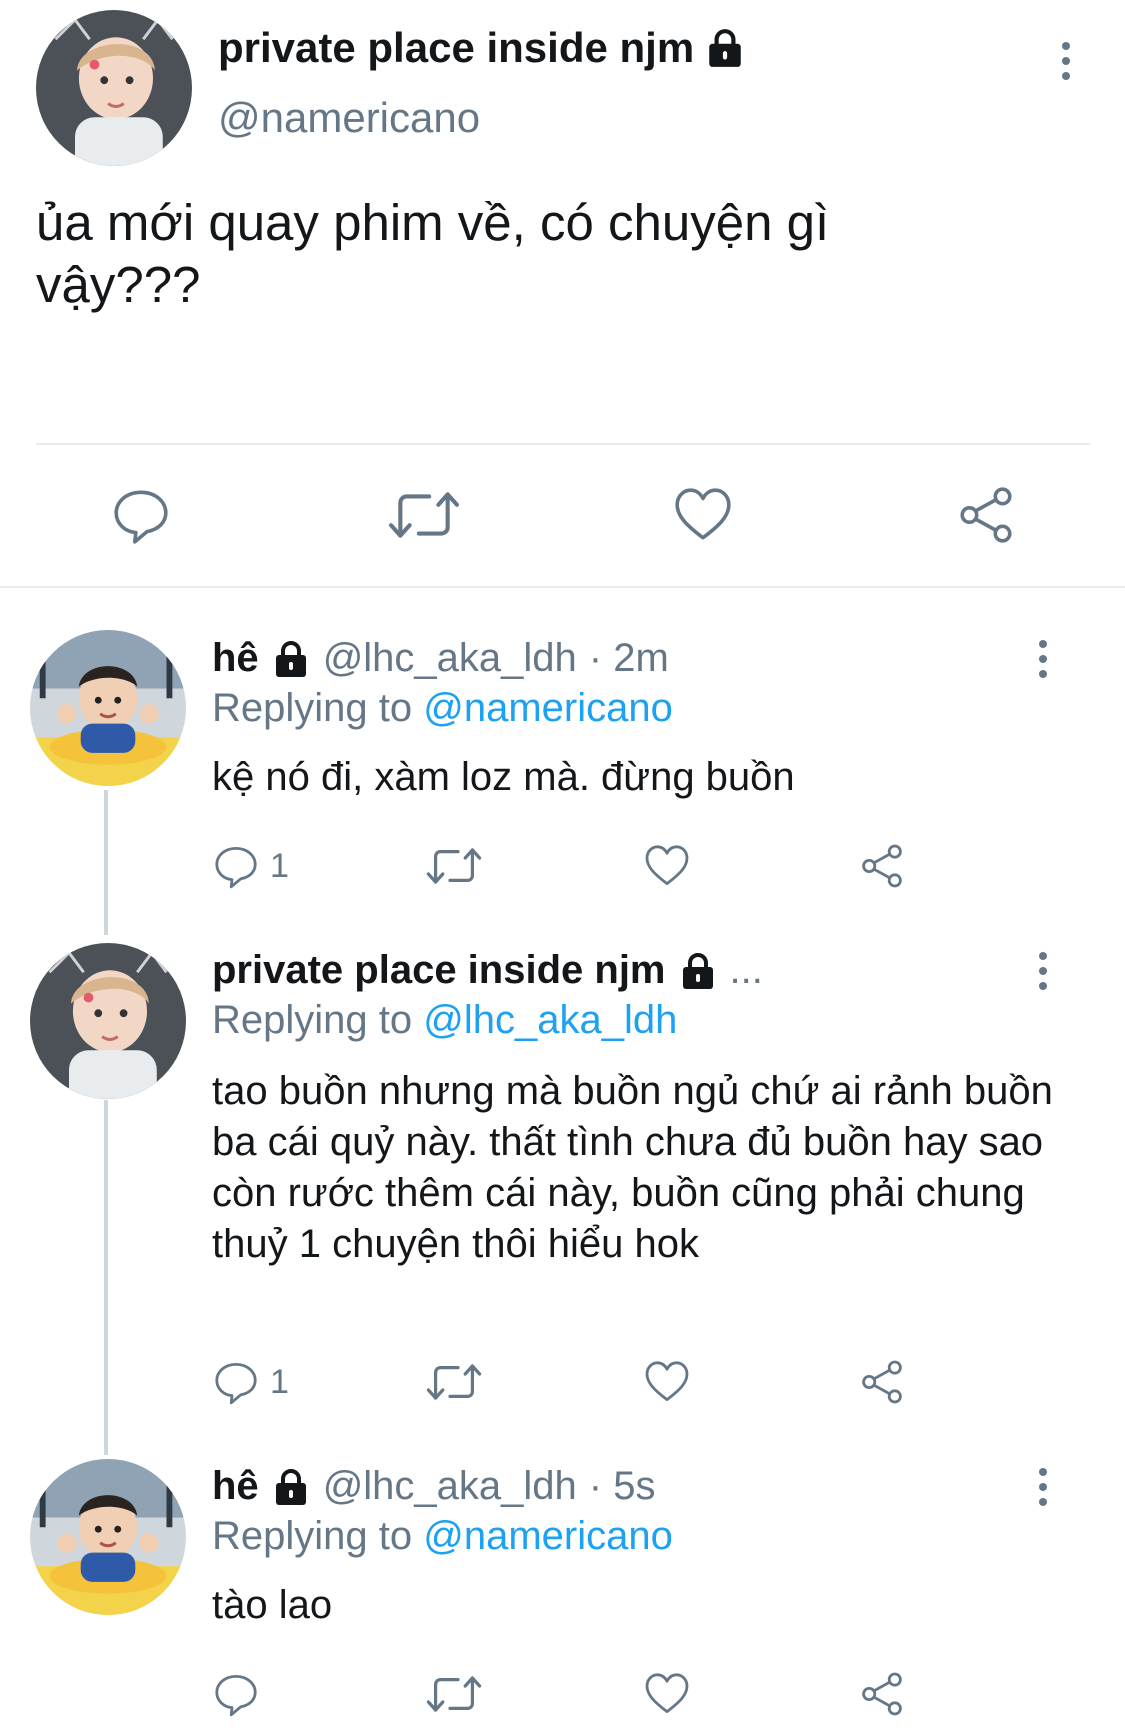  I want to click on author-handle: @namericano, so click(349, 118).